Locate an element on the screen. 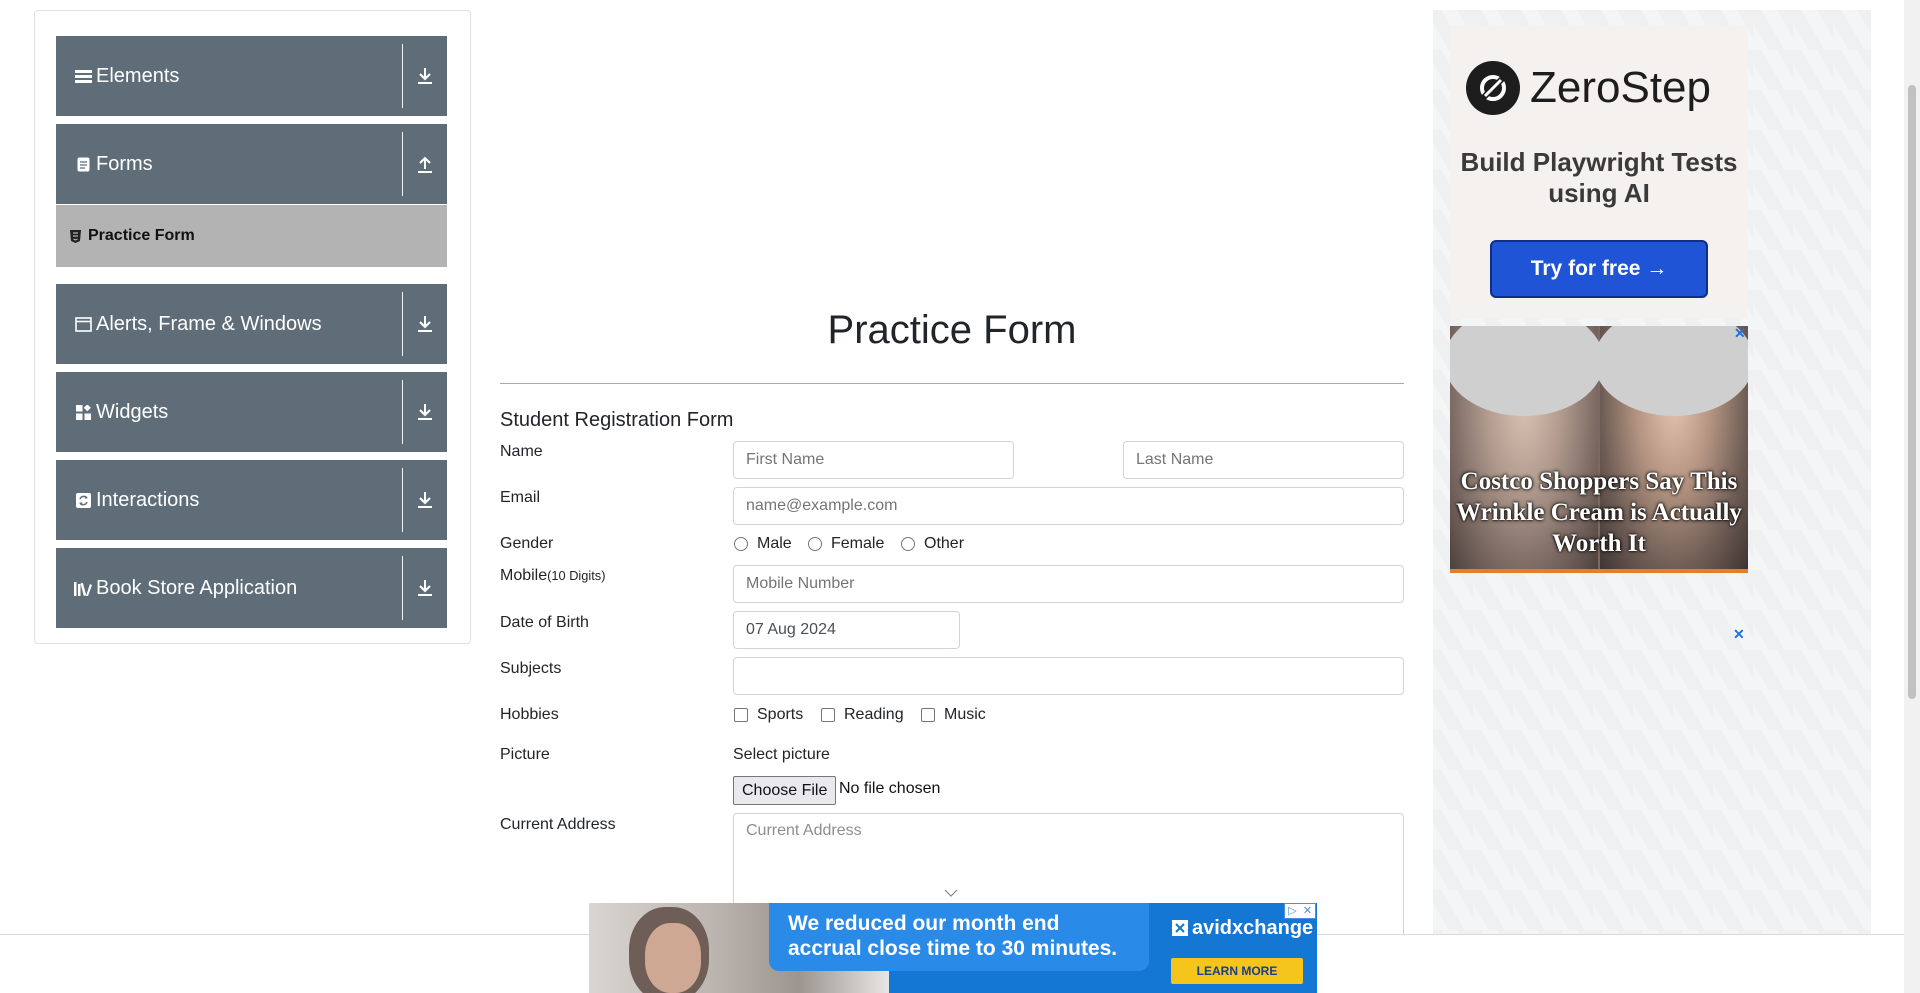 The width and height of the screenshot is (1920, 993). gender-radio-other: Other is located at coordinates (932, 544).